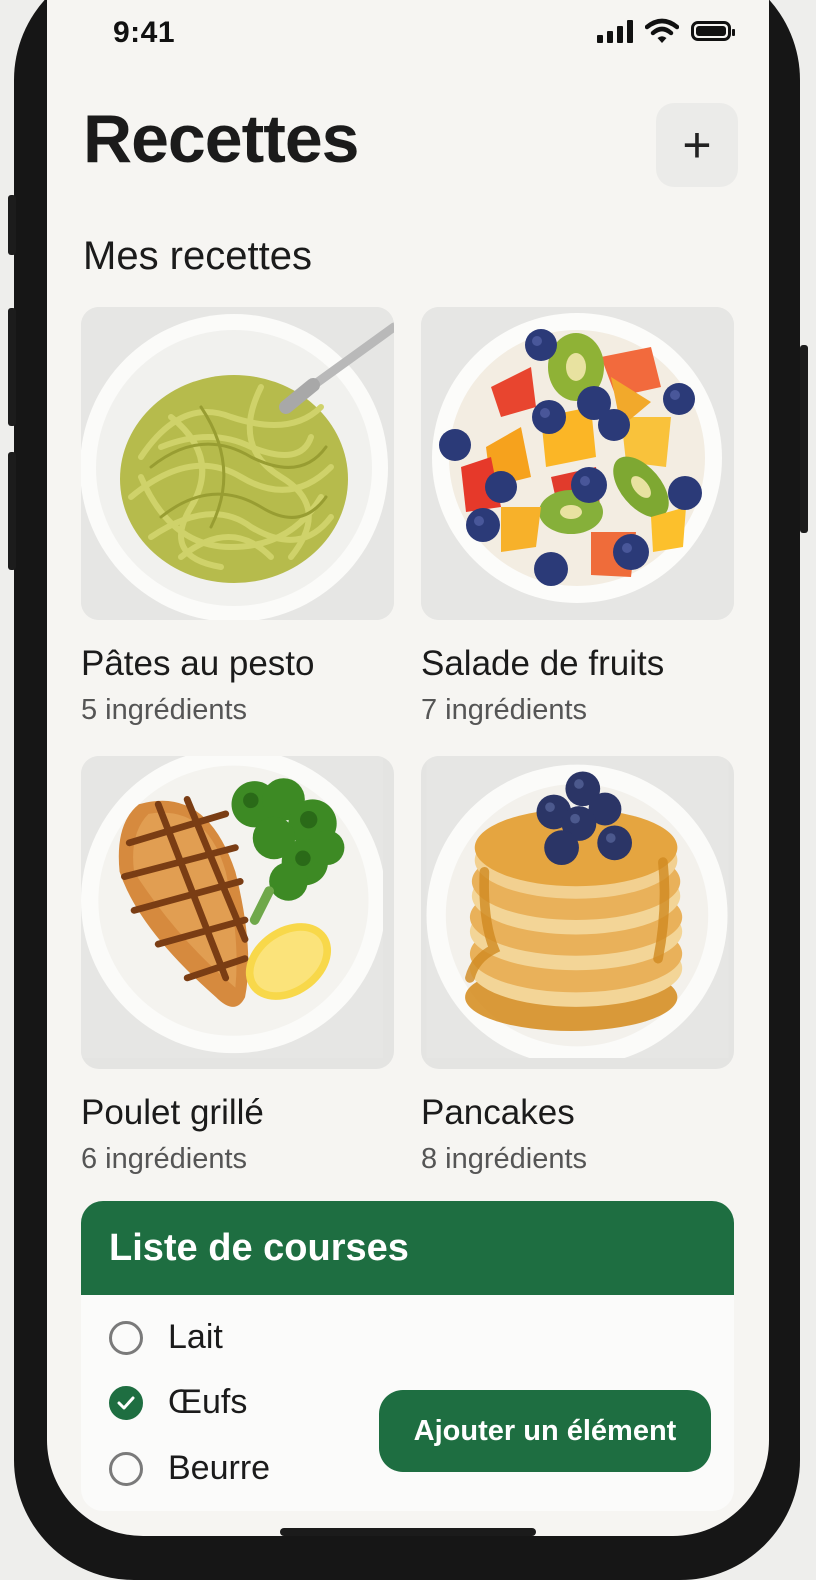 This screenshot has height=1580, width=816. I want to click on recipe-ingredient-count: 8 ingrédients, so click(504, 1159).